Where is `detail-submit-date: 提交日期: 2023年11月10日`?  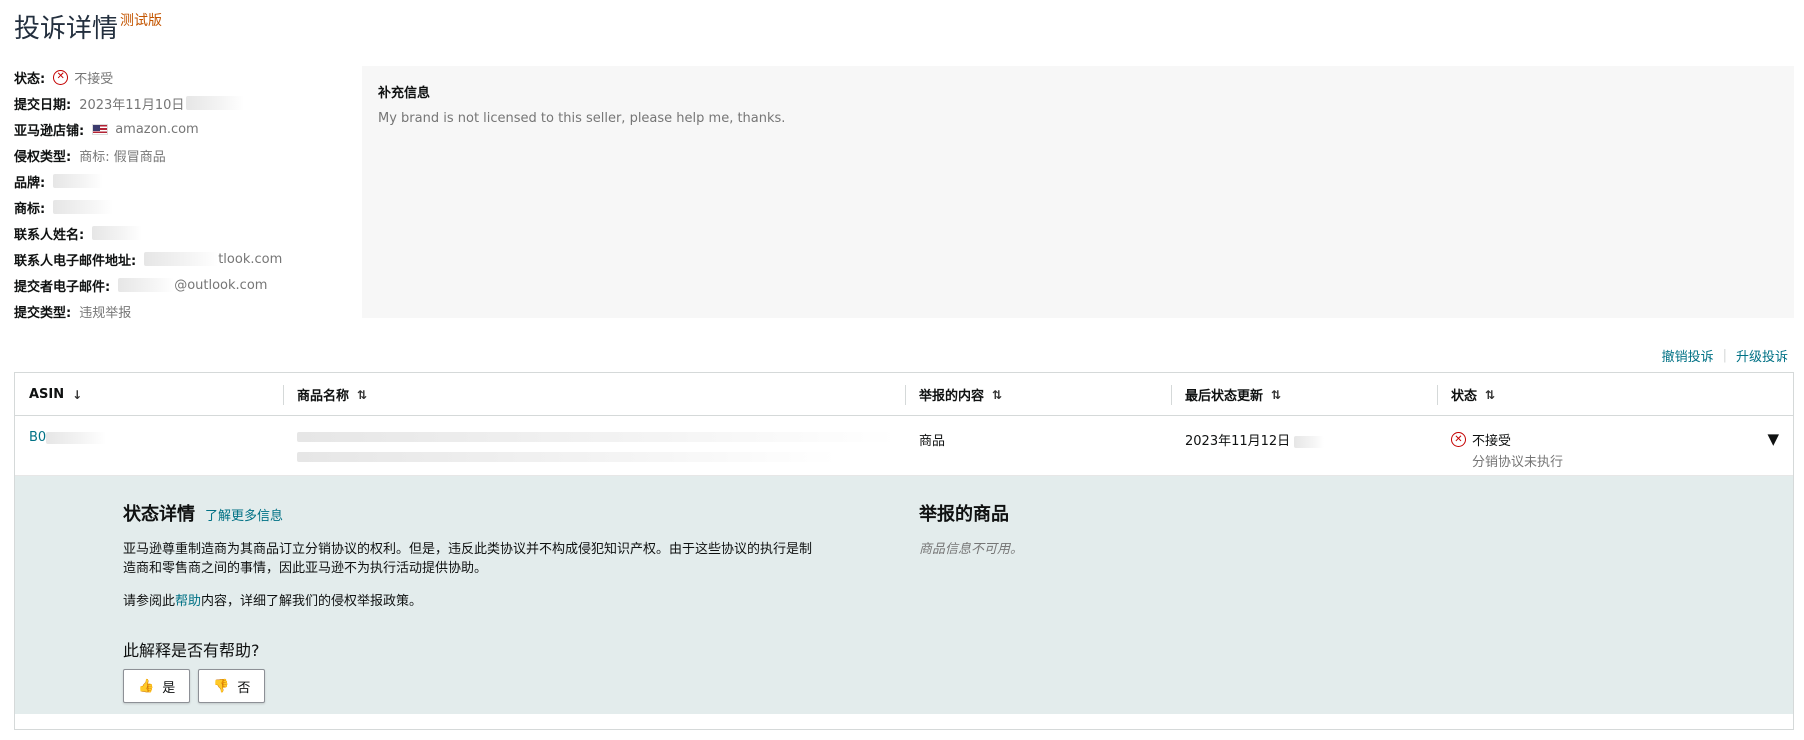
detail-submit-date: 提交日期: 2023年11月10日 is located at coordinates (184, 103).